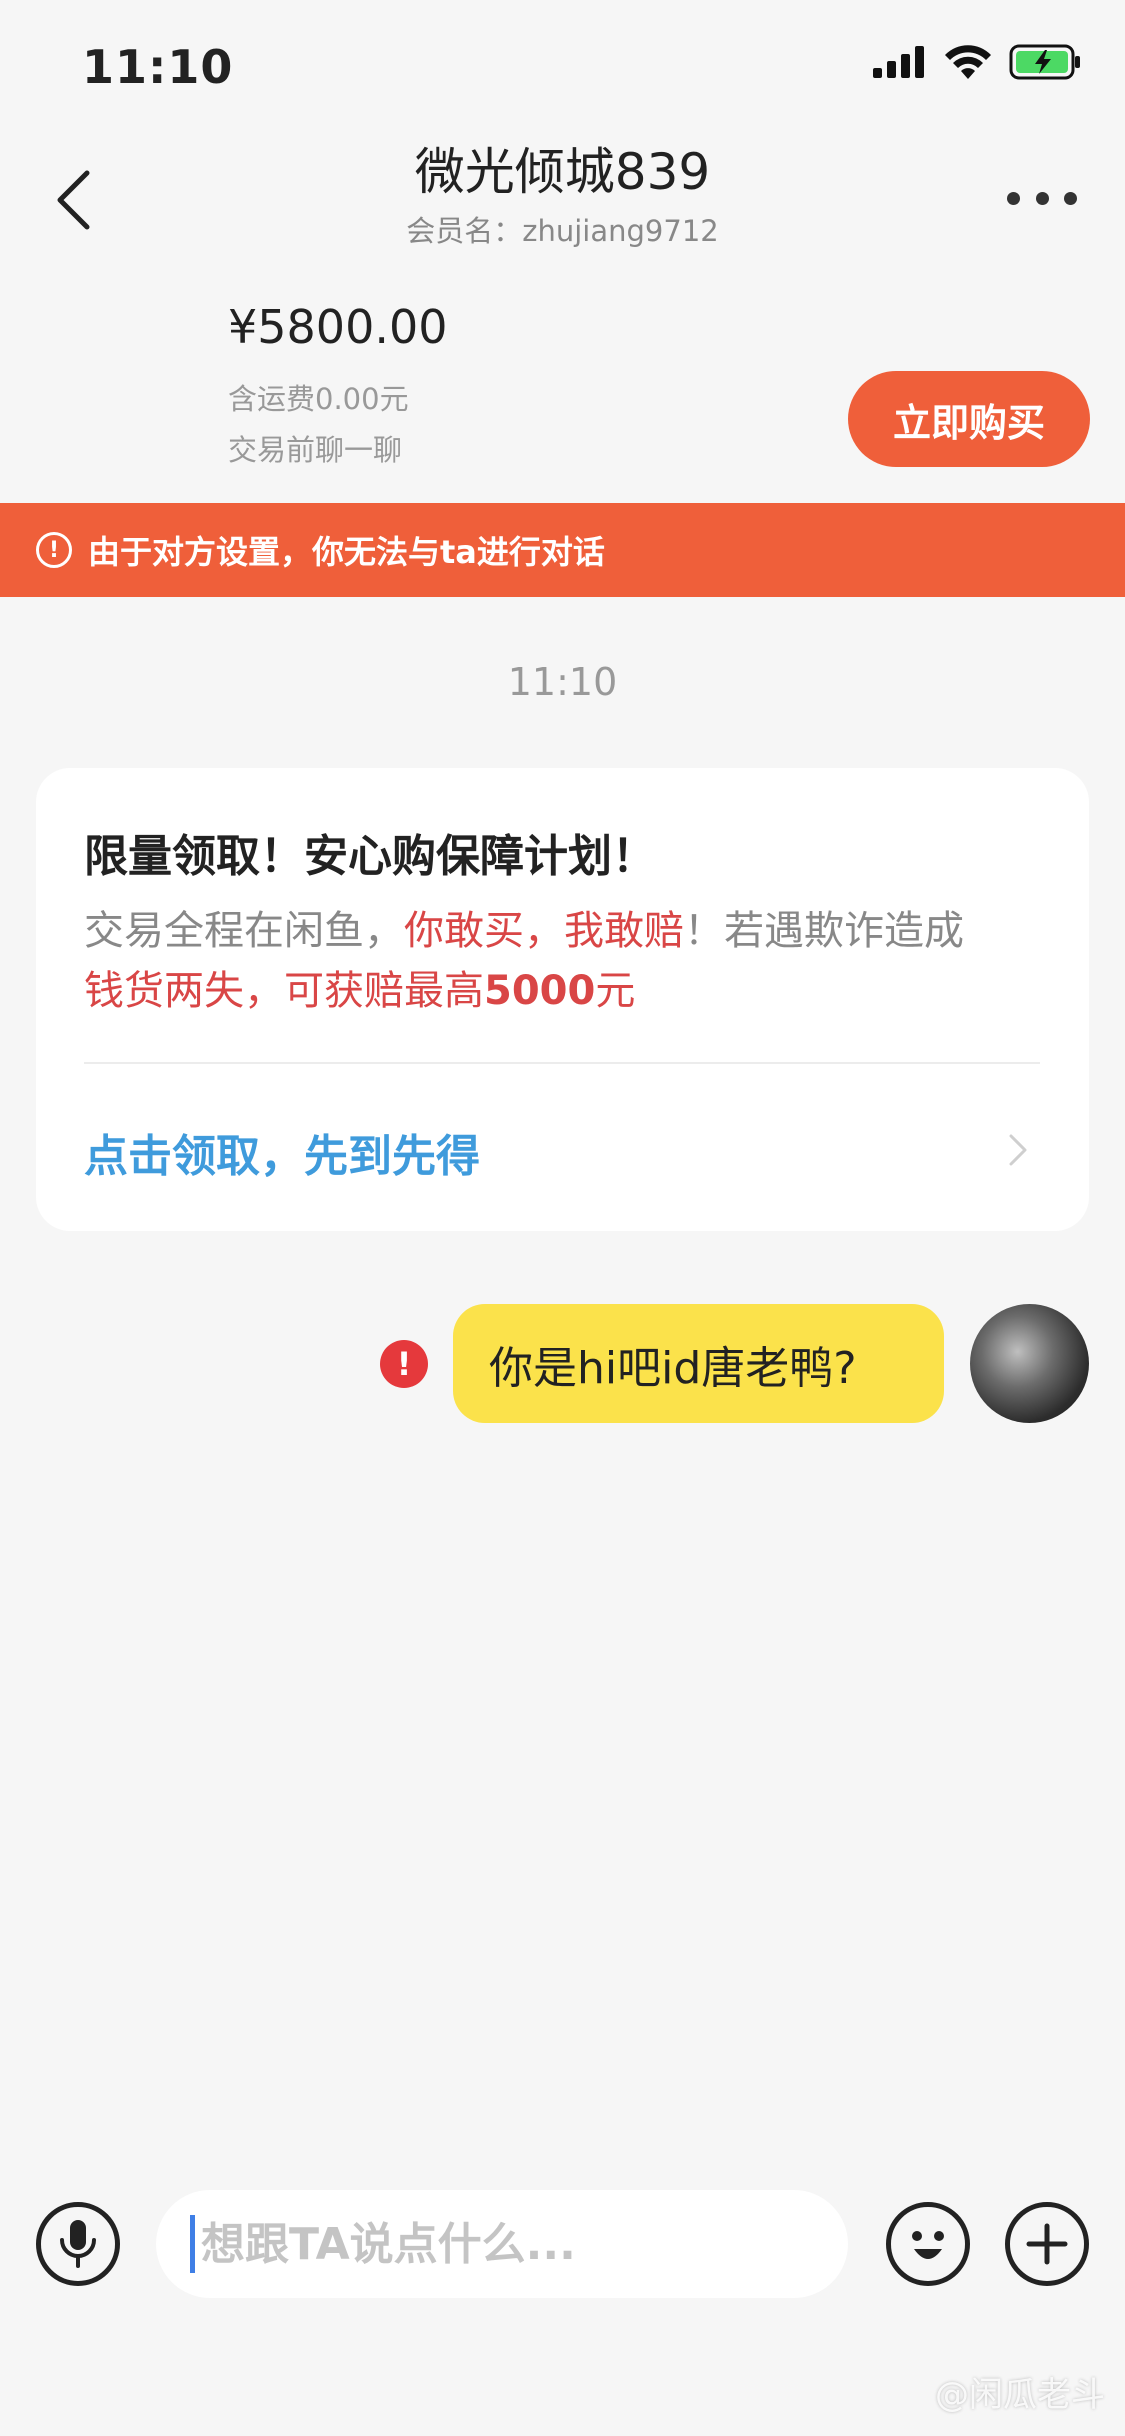 The width and height of the screenshot is (1125, 2436). What do you see at coordinates (370, 856) in the screenshot?
I see `promo-title: 限量领取！安心购保障计划！` at bounding box center [370, 856].